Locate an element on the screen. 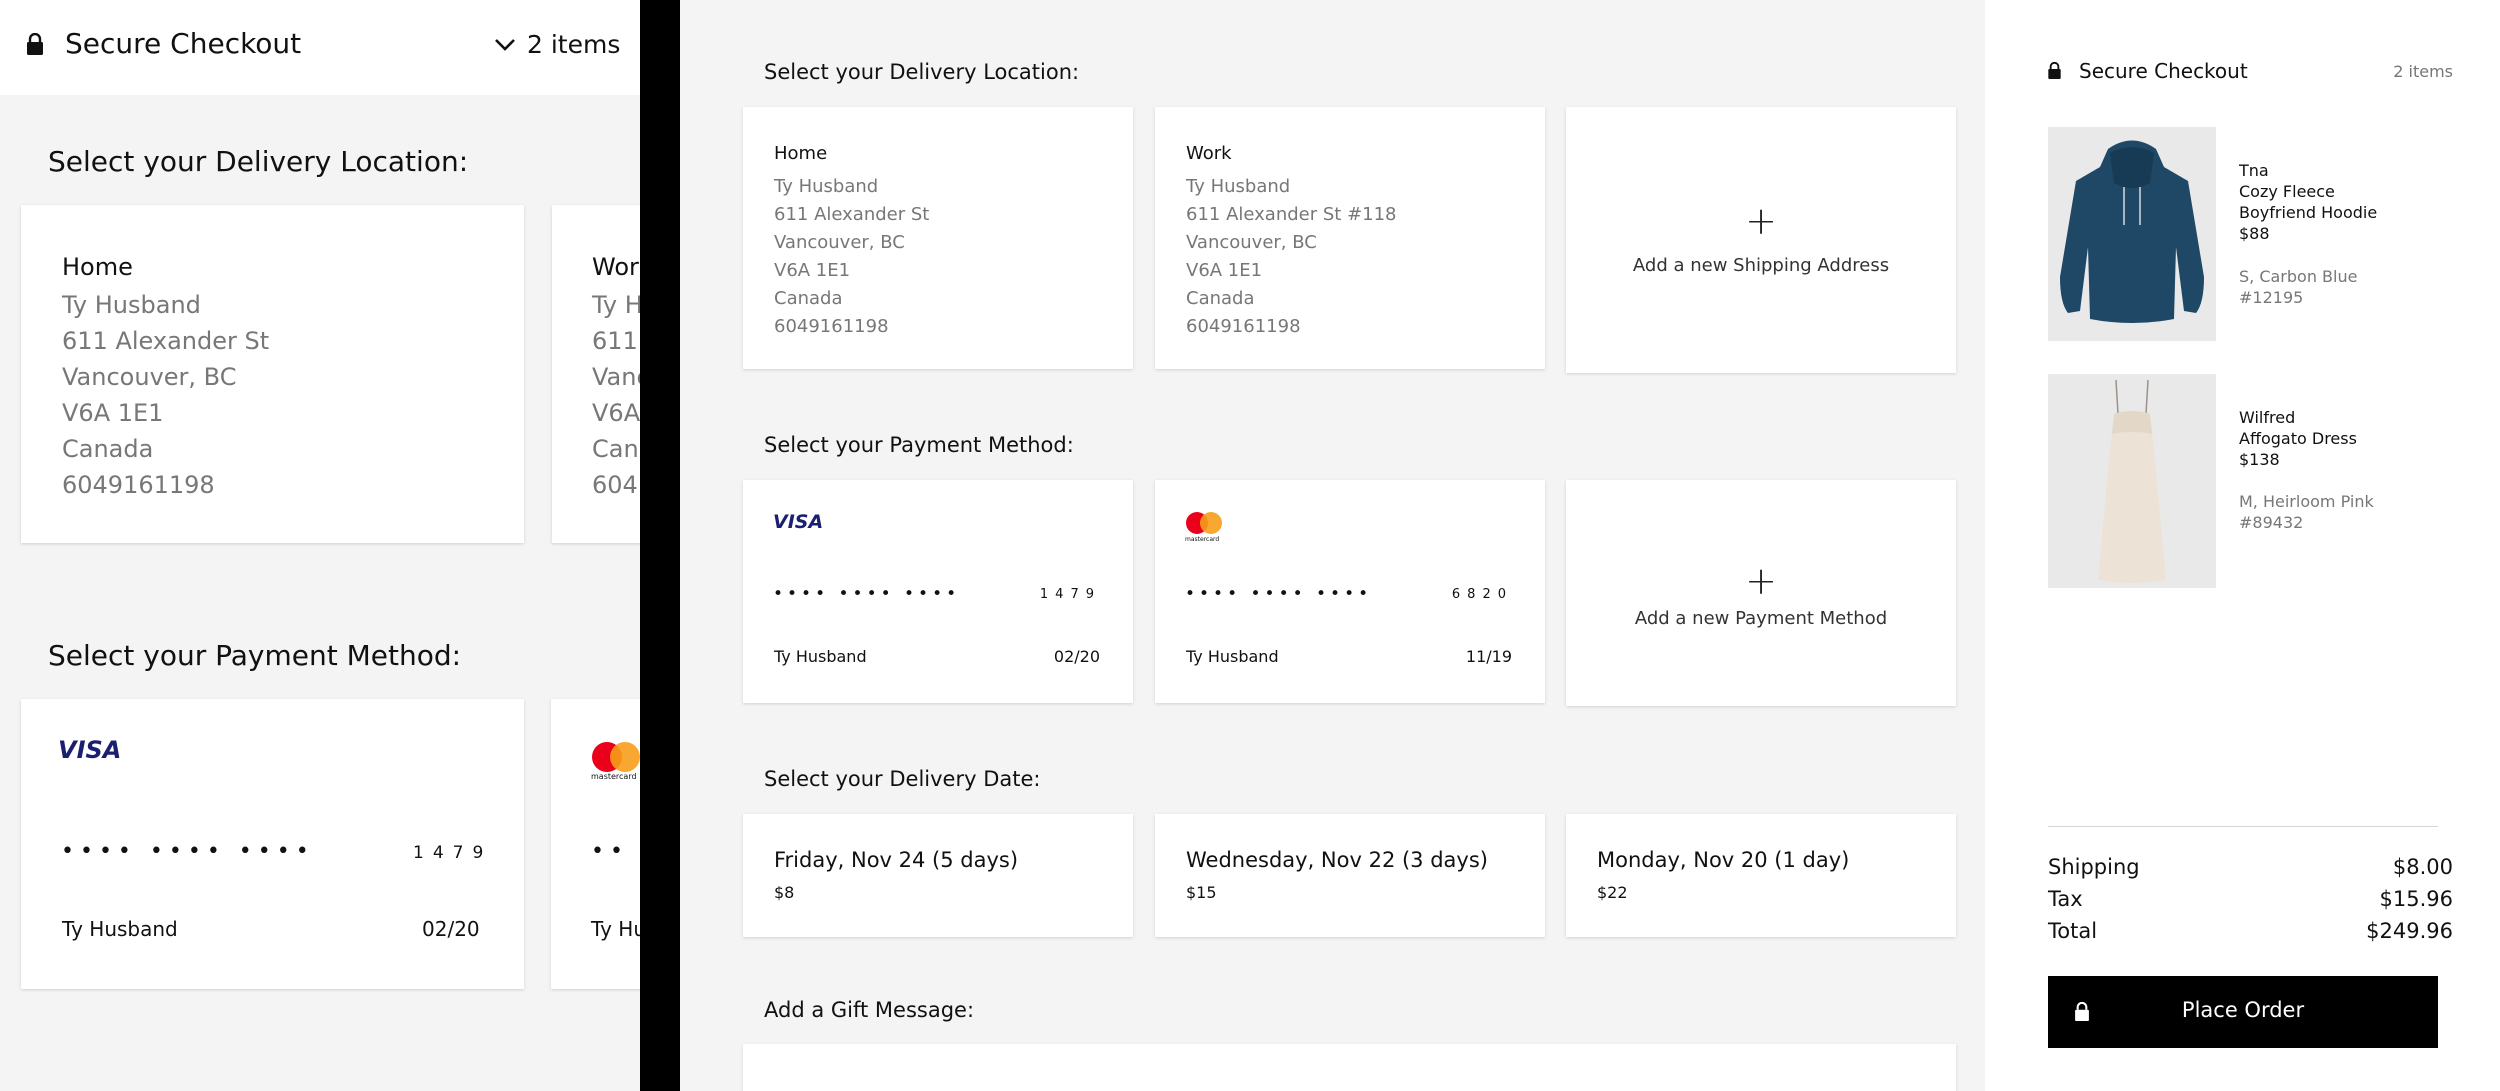 This screenshot has width=2500, height=1091. mobile-header: Secure Checkout 2 items is located at coordinates (320, 47).